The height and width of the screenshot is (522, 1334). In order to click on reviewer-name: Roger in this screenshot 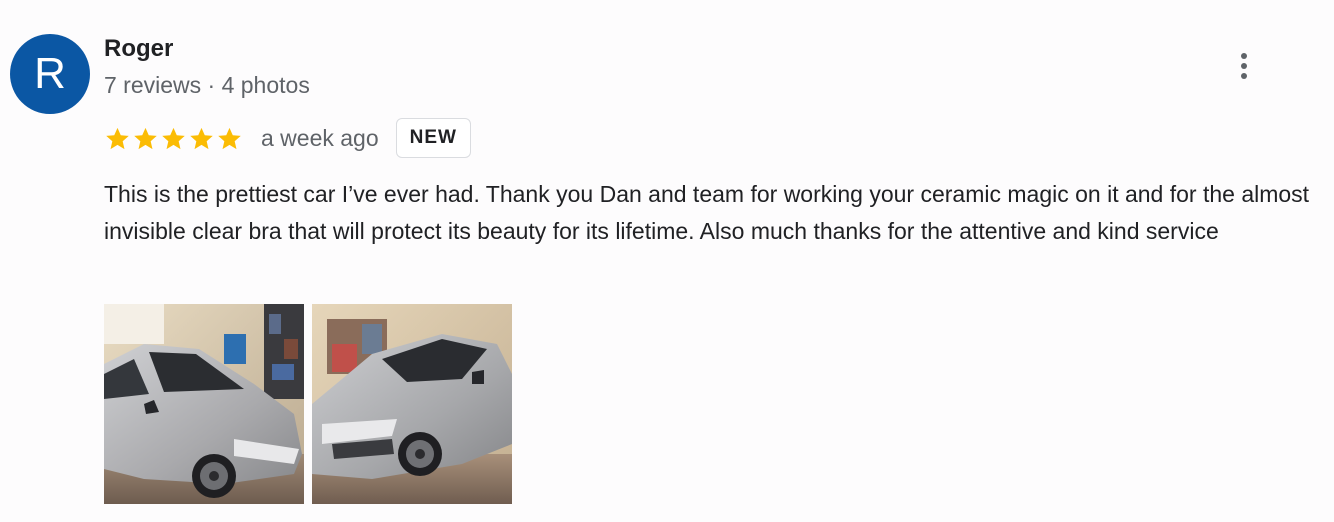, I will do `click(138, 49)`.